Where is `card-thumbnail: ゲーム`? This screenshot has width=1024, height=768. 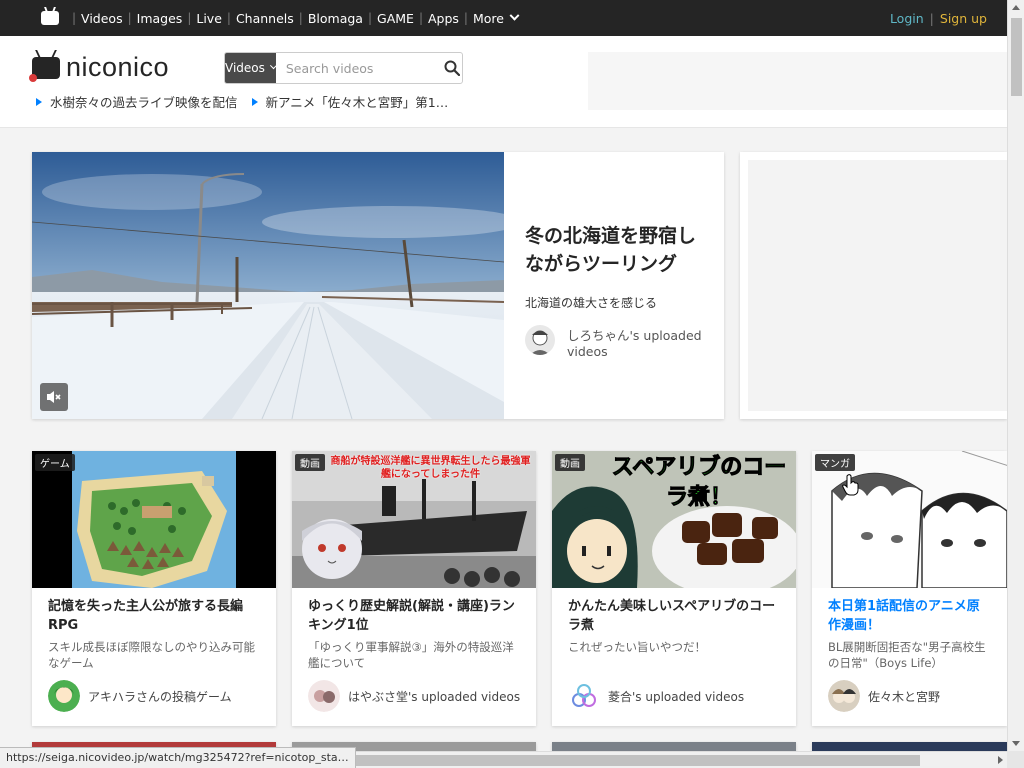
card-thumbnail: ゲーム is located at coordinates (154, 519).